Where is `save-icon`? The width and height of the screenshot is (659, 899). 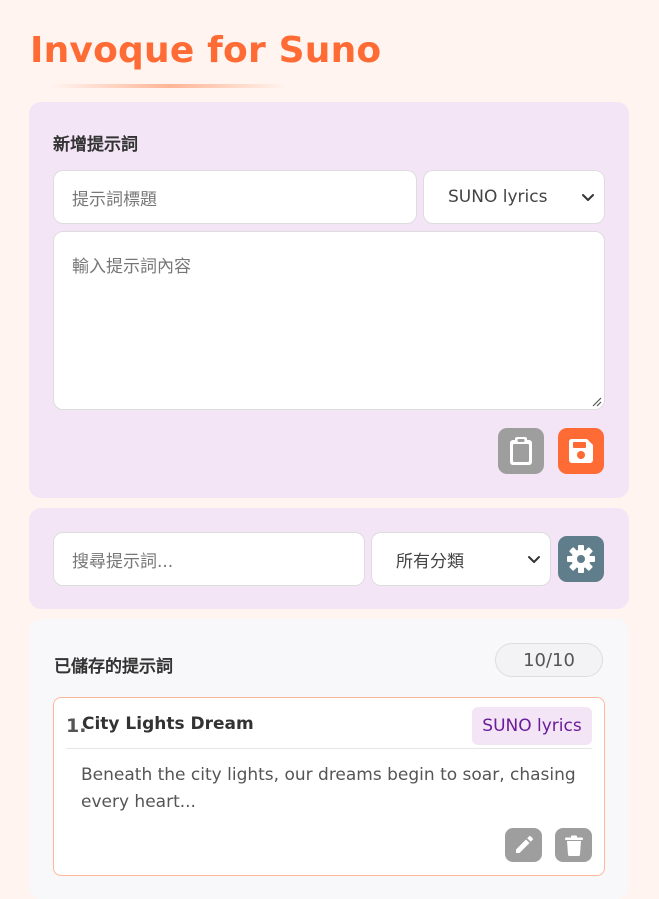 save-icon is located at coordinates (580, 451).